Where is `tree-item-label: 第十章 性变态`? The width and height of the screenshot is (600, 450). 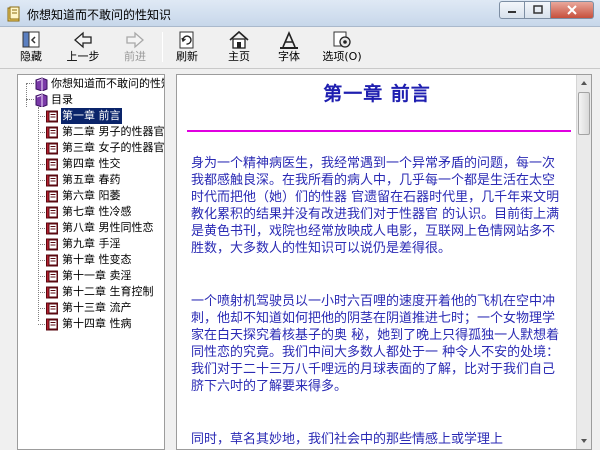
tree-item-label: 第十章 性变态 is located at coordinates (97, 259).